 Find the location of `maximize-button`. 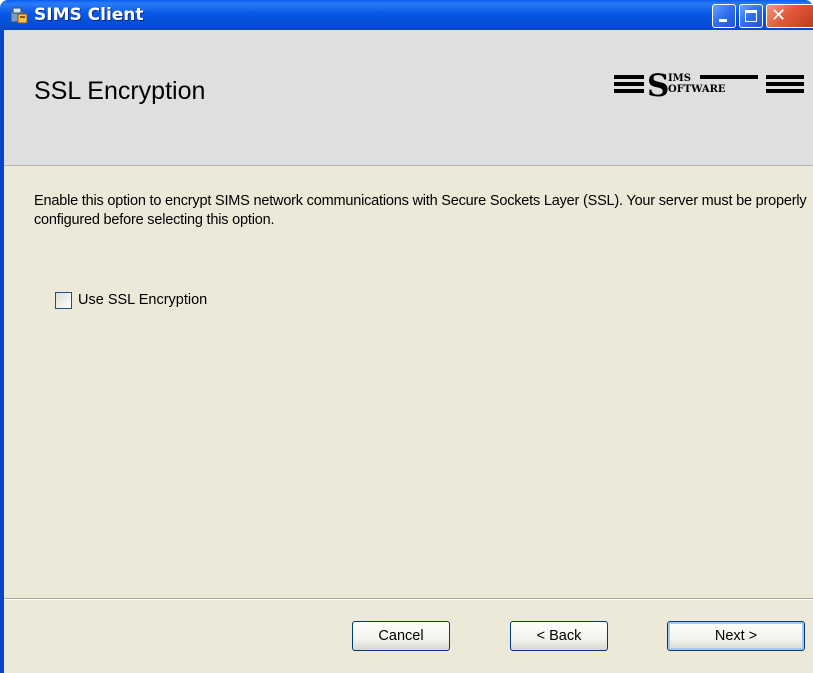

maximize-button is located at coordinates (751, 16).